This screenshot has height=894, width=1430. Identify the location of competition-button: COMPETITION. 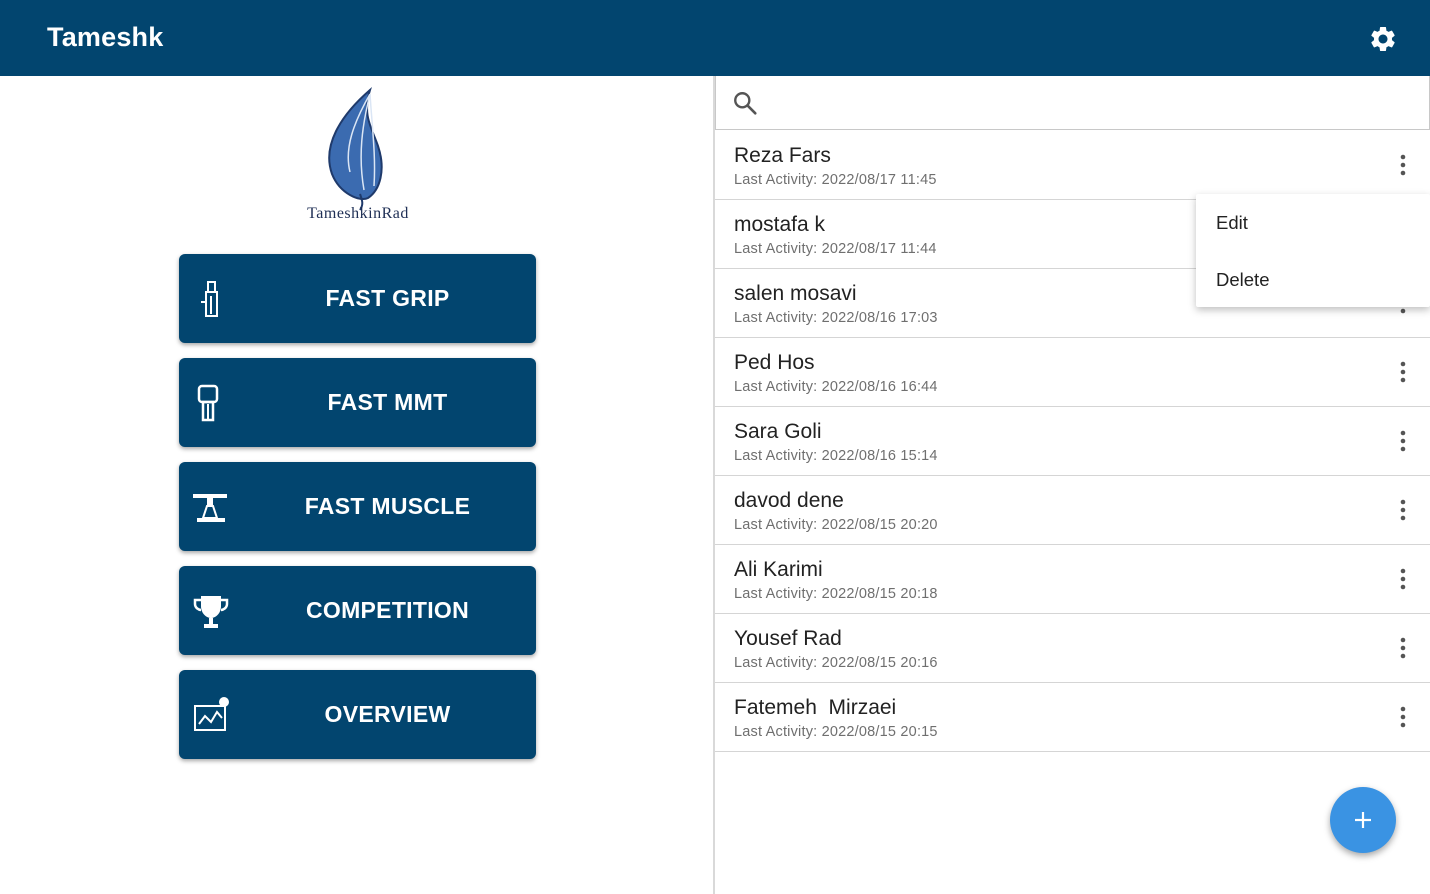
(357, 610).